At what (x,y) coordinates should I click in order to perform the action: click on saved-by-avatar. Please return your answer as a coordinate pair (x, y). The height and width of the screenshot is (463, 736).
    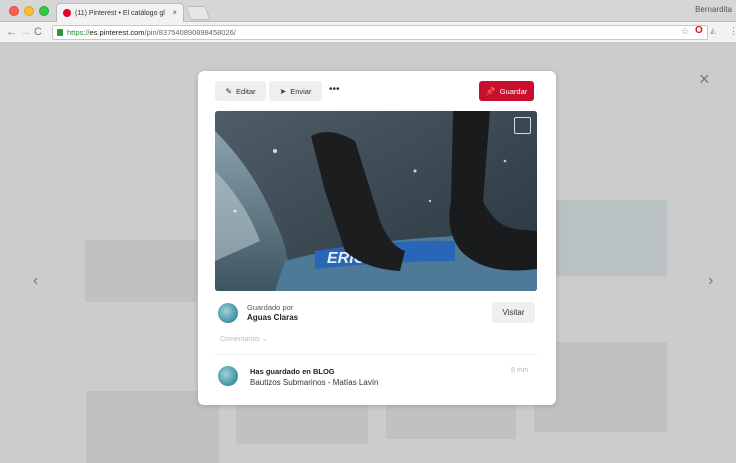
    Looking at the image, I should click on (228, 313).